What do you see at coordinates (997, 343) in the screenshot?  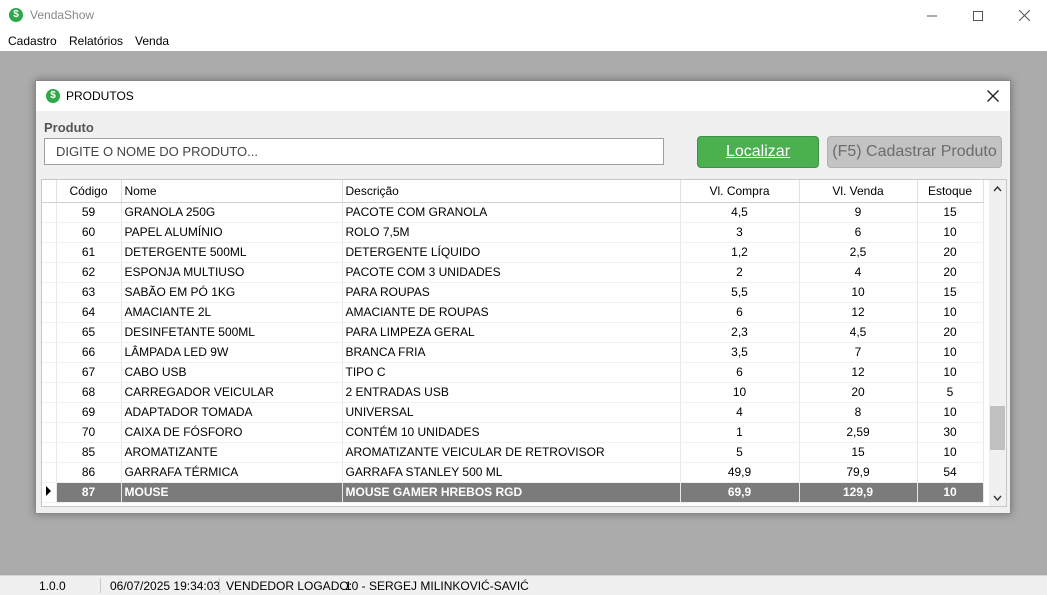 I see `vertical-scrollbar` at bounding box center [997, 343].